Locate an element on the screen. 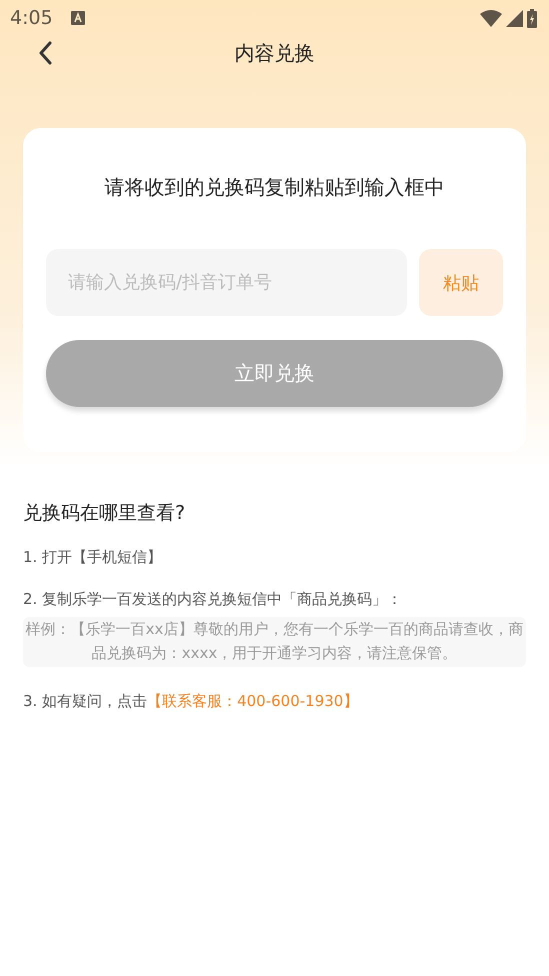 The image size is (549, 976). wifi-icon is located at coordinates (491, 18).